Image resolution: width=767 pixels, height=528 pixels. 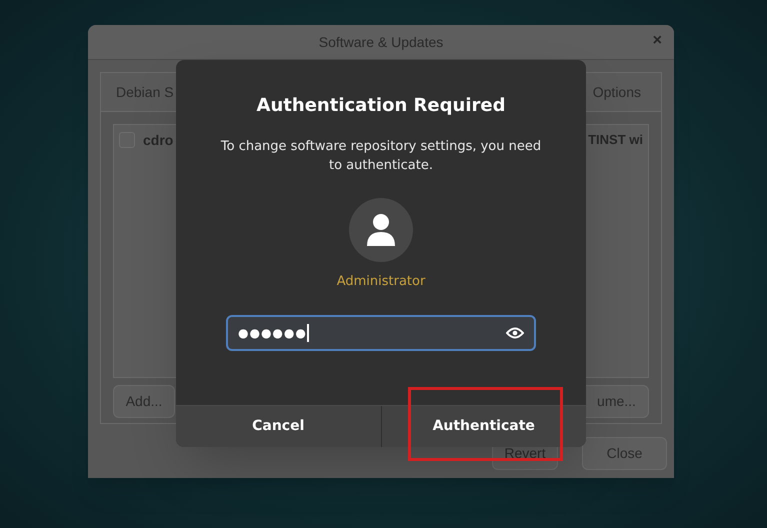 I want to click on password-field: ●●●●●●, so click(x=381, y=332).